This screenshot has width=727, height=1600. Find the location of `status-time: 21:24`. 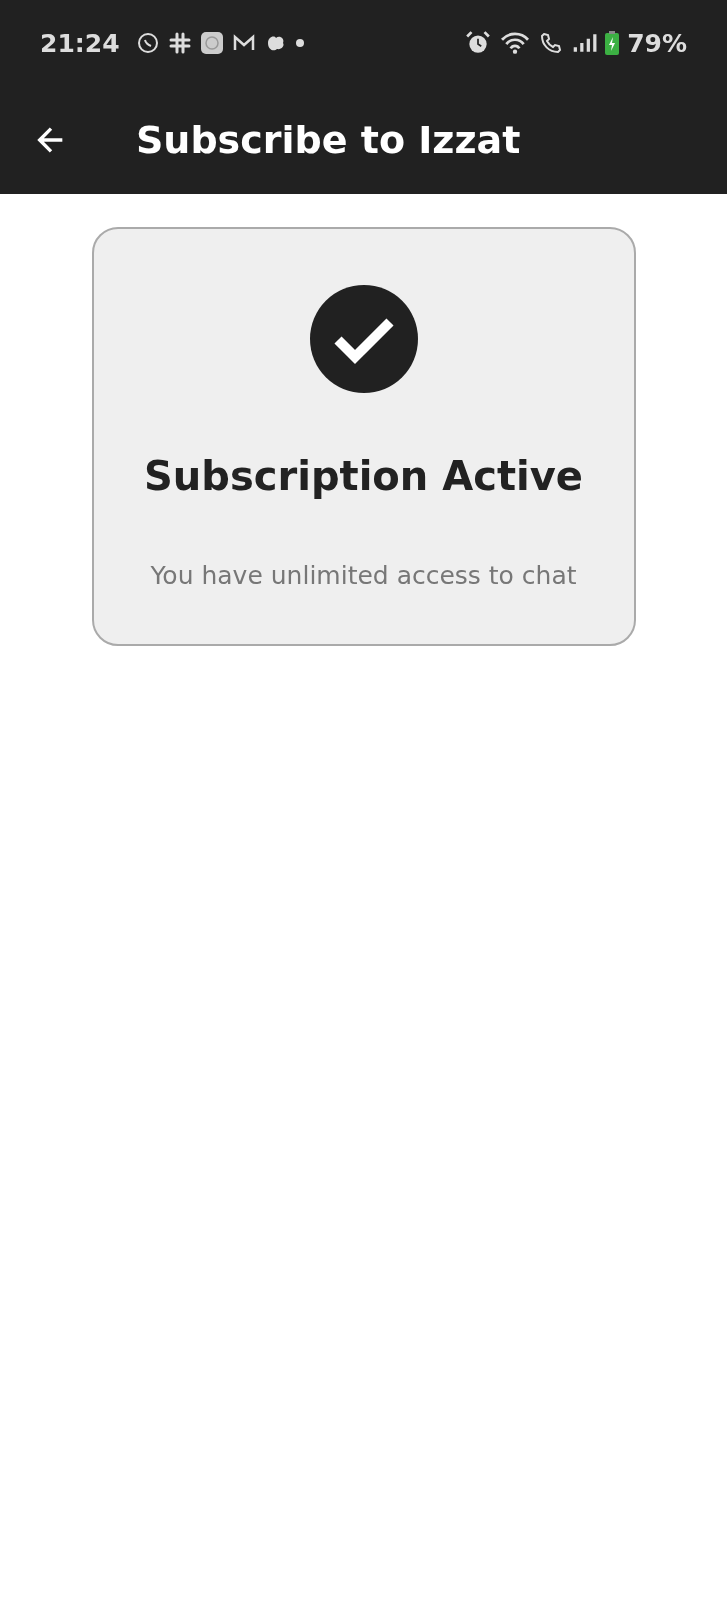

status-time: 21:24 is located at coordinates (80, 43).